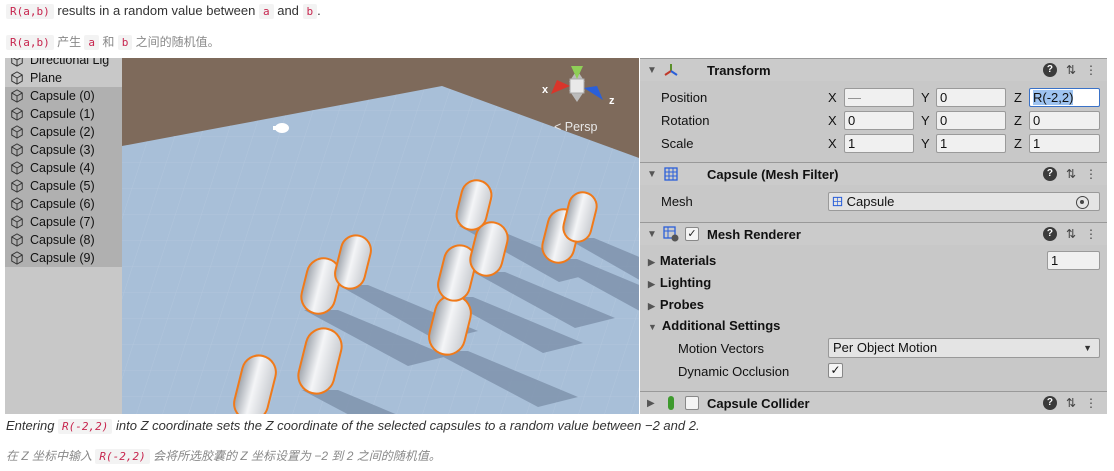 The height and width of the screenshot is (471, 1114). What do you see at coordinates (63, 132) in the screenshot?
I see `hierarchy-item: Capsule (2)` at bounding box center [63, 132].